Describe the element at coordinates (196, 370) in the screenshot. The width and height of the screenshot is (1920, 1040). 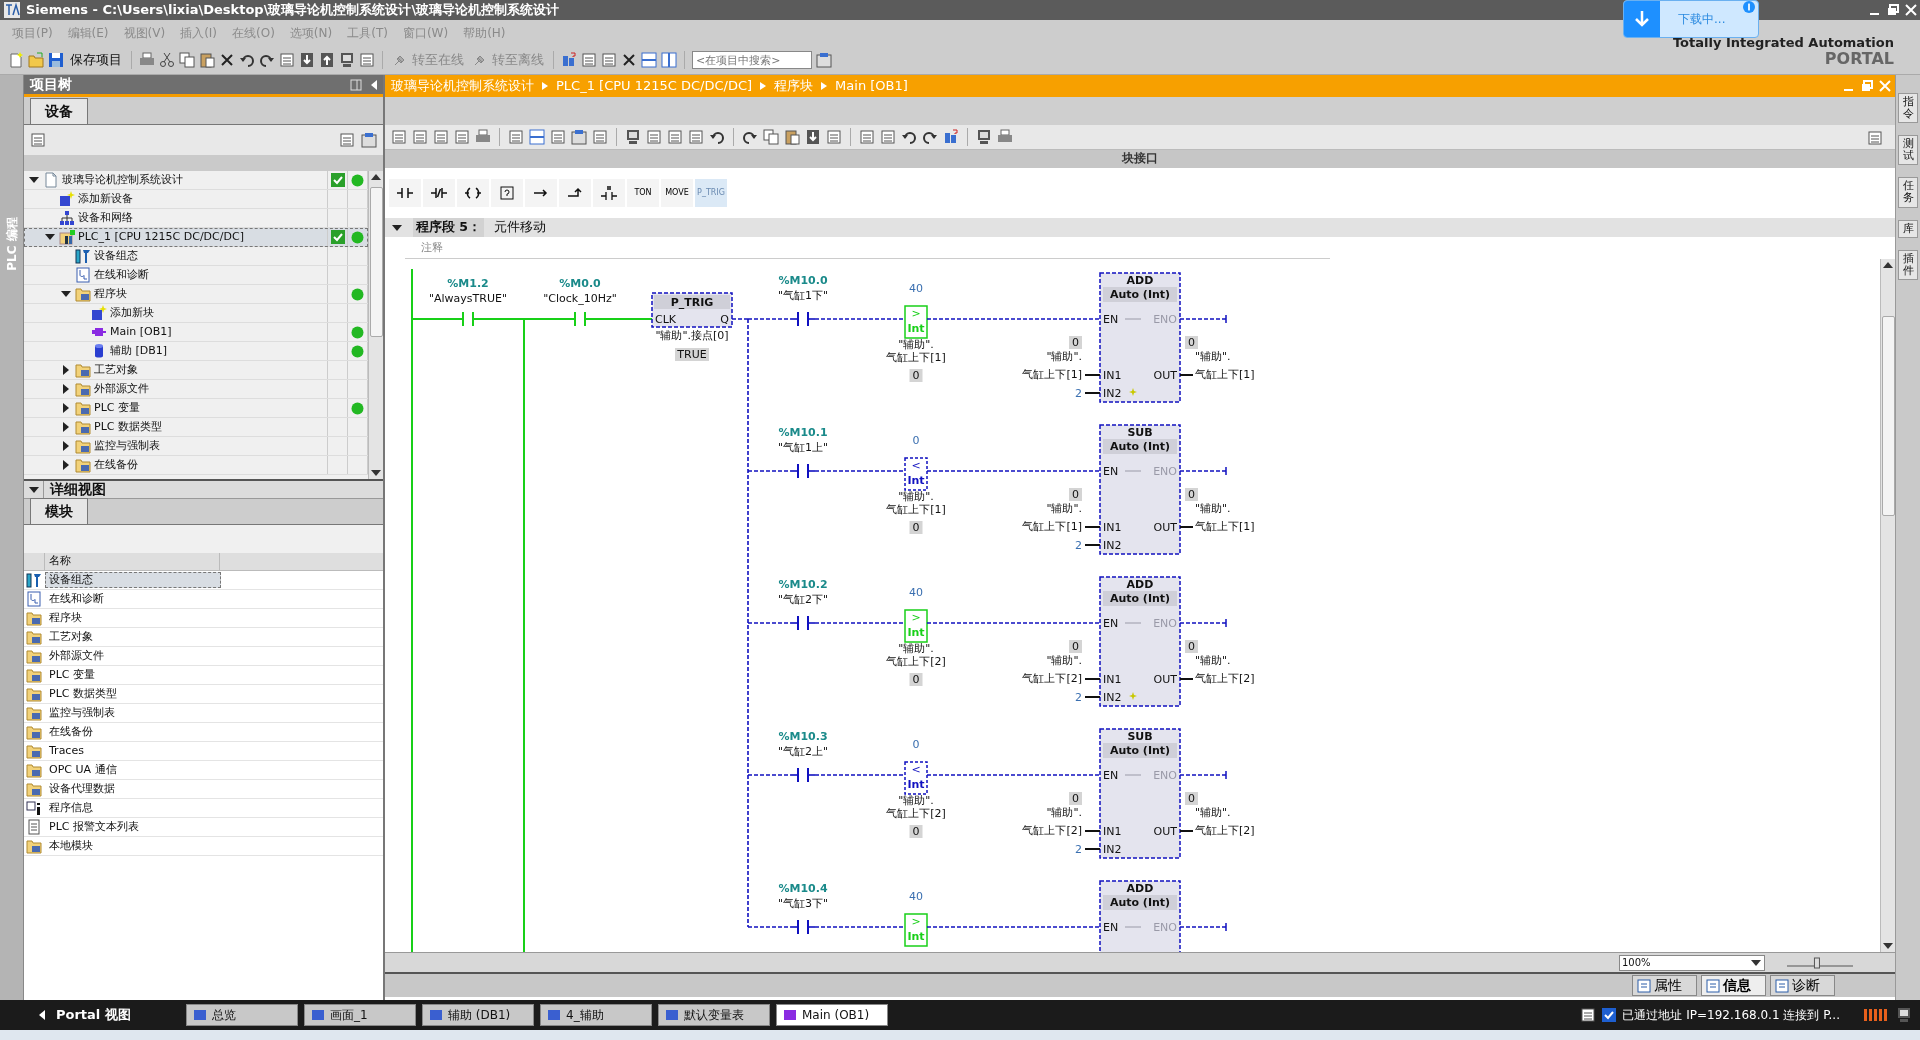
I see `tree-item: 工艺对象` at that location.